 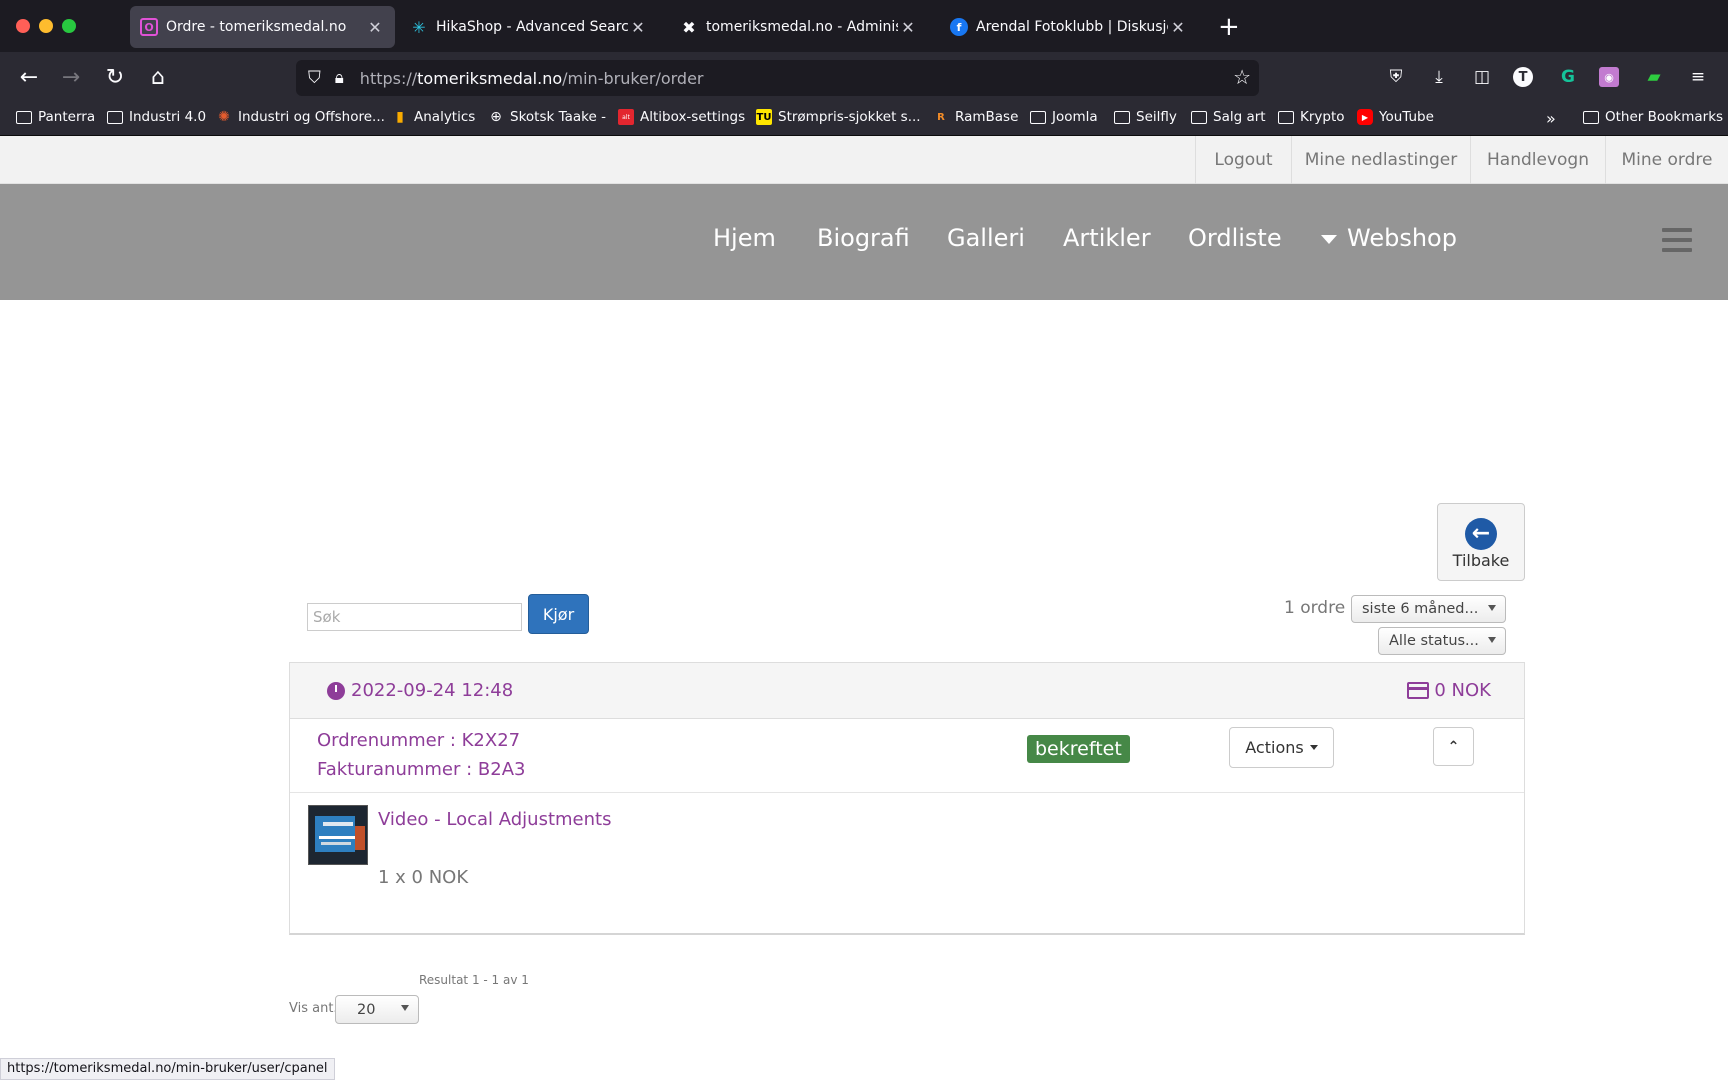 What do you see at coordinates (1329, 239) in the screenshot?
I see `caret-down-icon` at bounding box center [1329, 239].